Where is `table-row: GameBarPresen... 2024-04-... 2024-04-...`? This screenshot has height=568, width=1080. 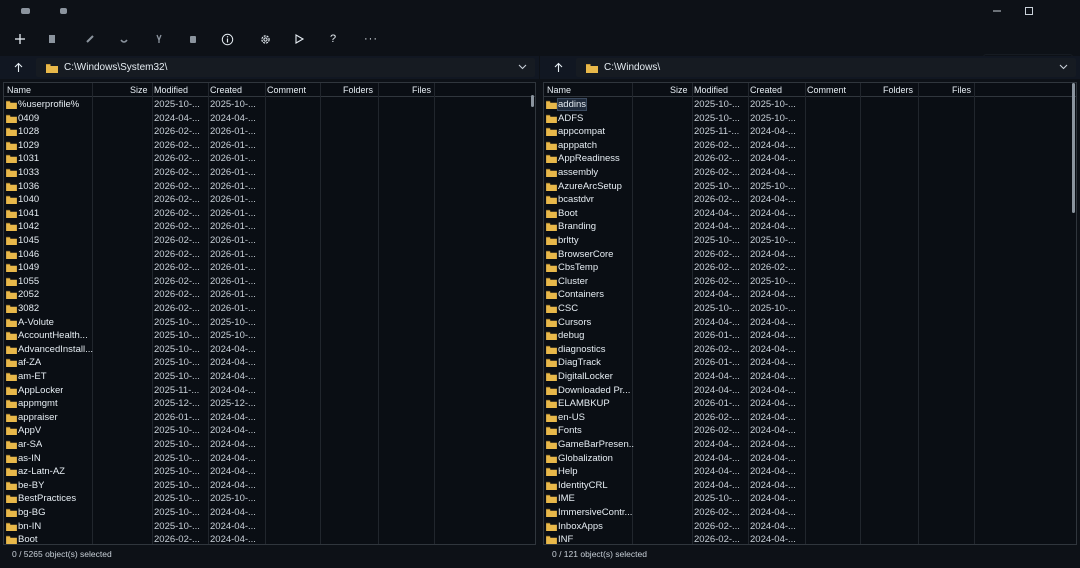
table-row: GameBarPresen... 2024-04-... 2024-04-... is located at coordinates (810, 445).